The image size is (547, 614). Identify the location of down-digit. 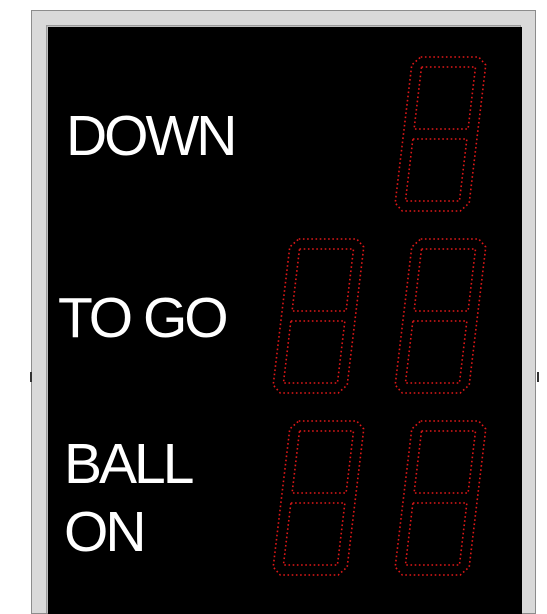
(440, 134).